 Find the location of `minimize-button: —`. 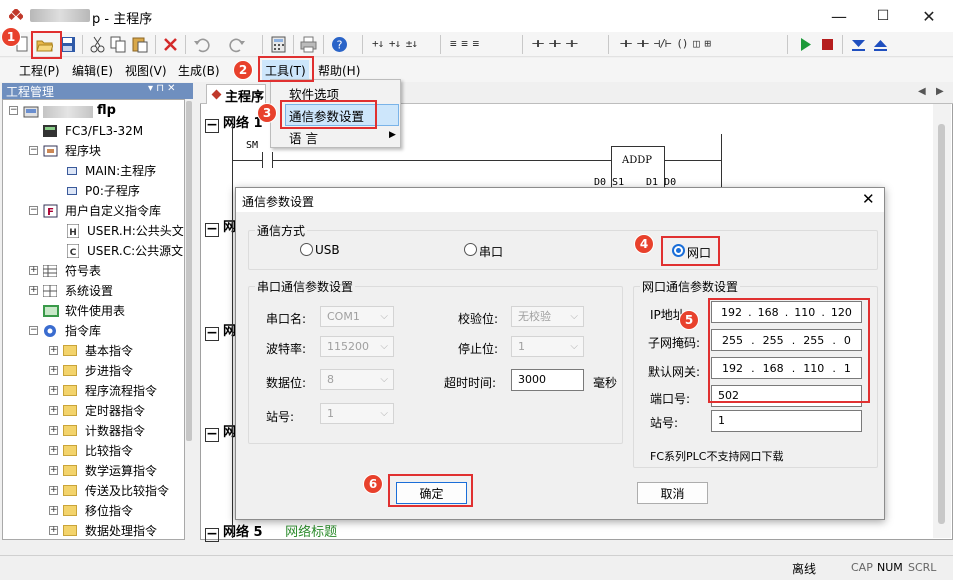

minimize-button: — is located at coordinates (839, 16).